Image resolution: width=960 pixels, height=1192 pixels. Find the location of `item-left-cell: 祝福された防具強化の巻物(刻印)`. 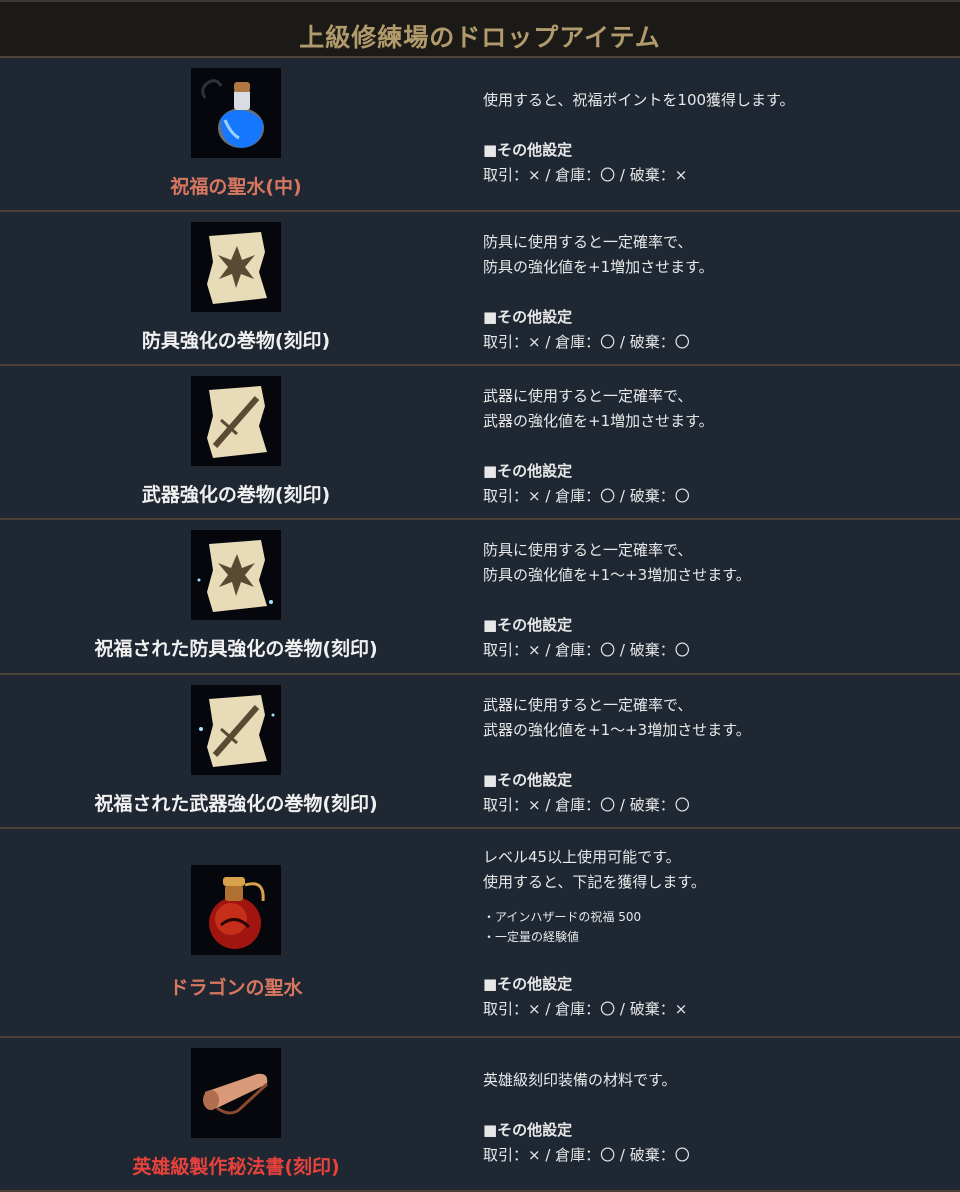

item-left-cell: 祝福された防具強化の巻物(刻印) is located at coordinates (236, 596).